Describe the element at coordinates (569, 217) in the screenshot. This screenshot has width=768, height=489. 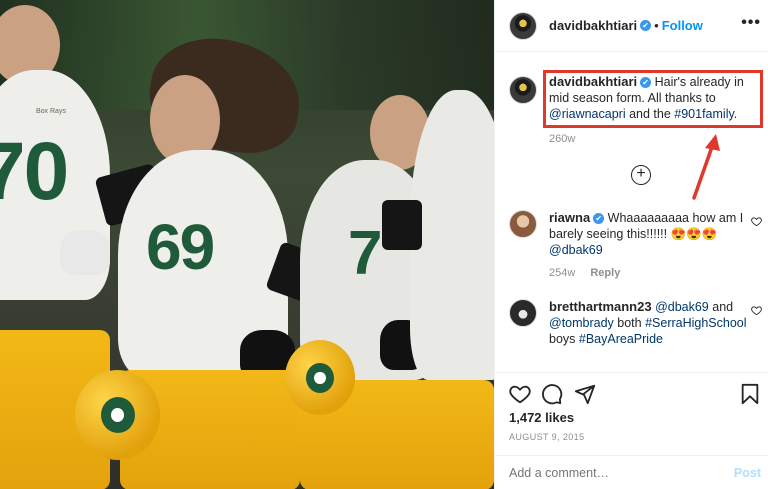
I see `comment-username: riawna` at that location.